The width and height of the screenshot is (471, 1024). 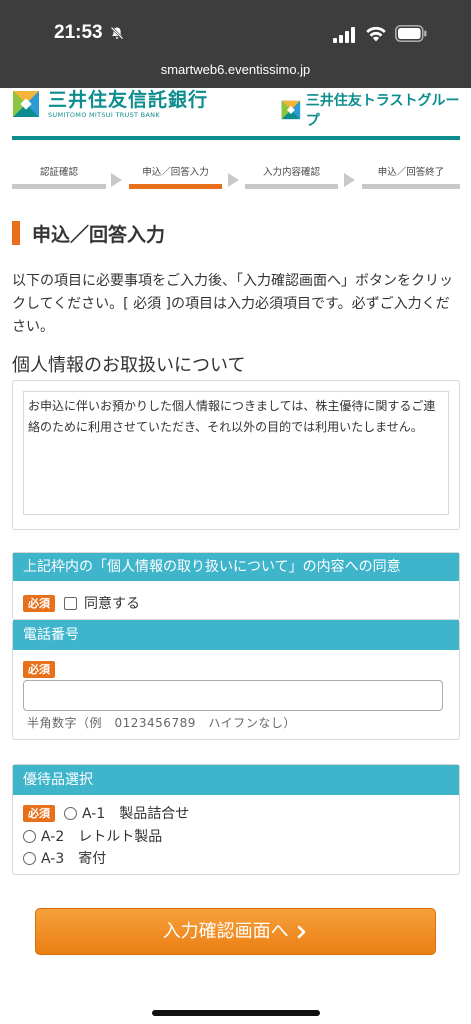 I want to click on chevron-right-icon, so click(x=302, y=932).